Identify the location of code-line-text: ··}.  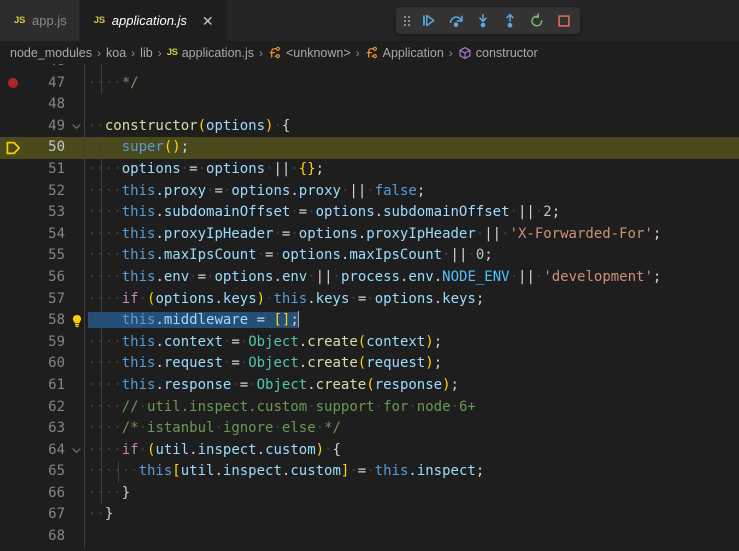
(100, 515).